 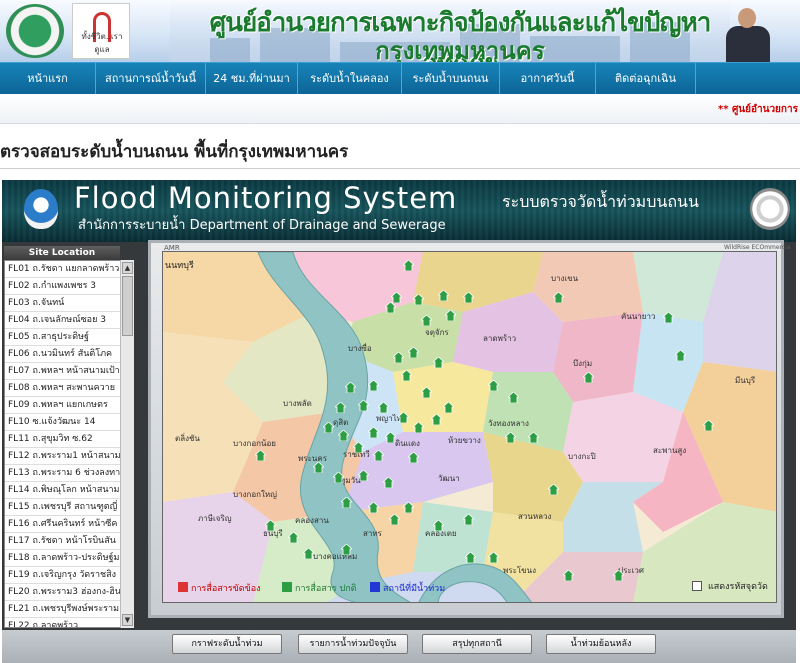 What do you see at coordinates (63, 592) in the screenshot?
I see `site-list-item: FL20 ถ.พระราม3 ฮ่องกง-ฮิน` at bounding box center [63, 592].